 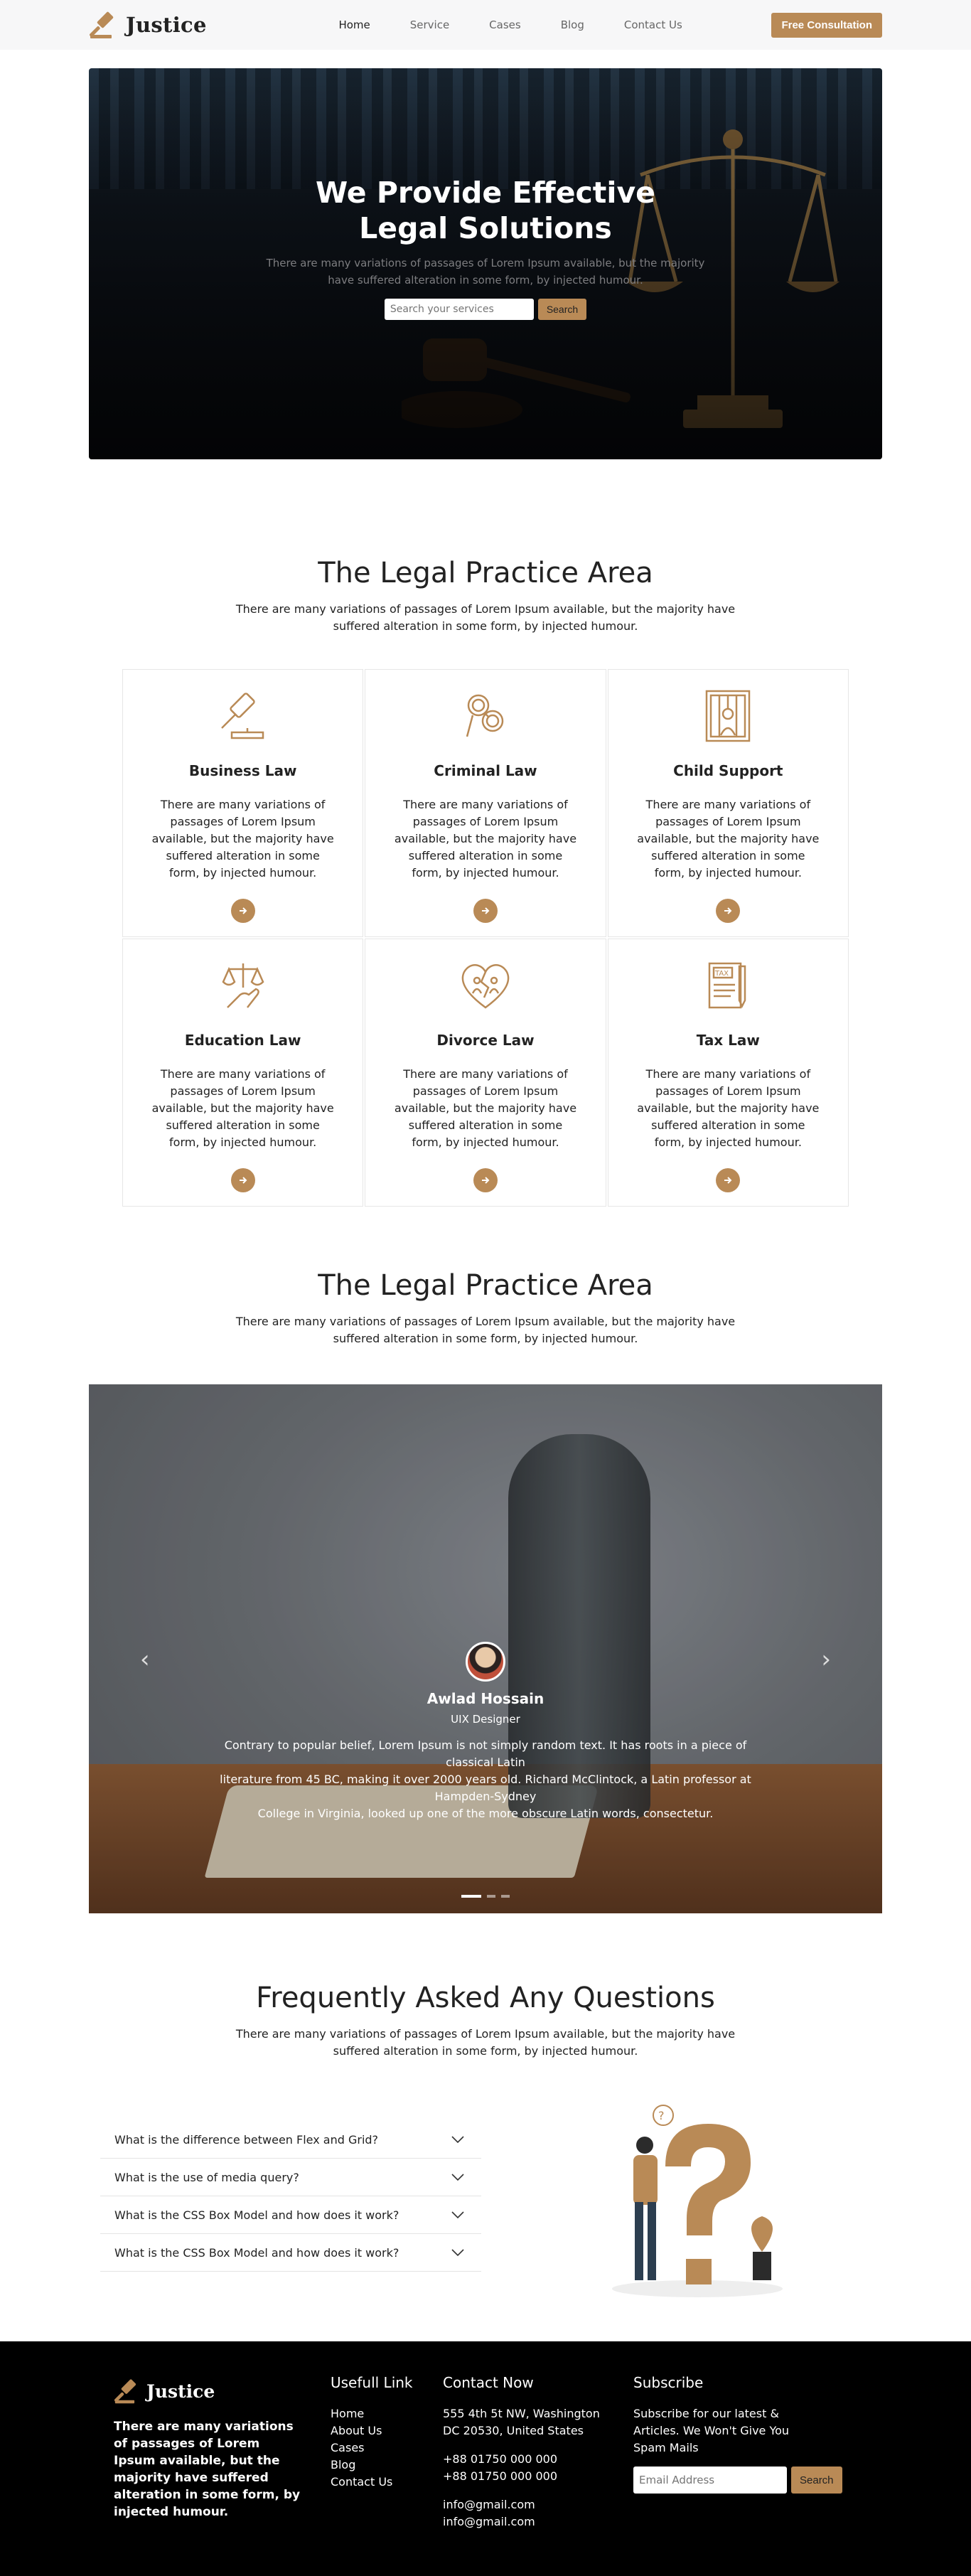 I want to click on brand-logo: Justice, so click(x=148, y=25).